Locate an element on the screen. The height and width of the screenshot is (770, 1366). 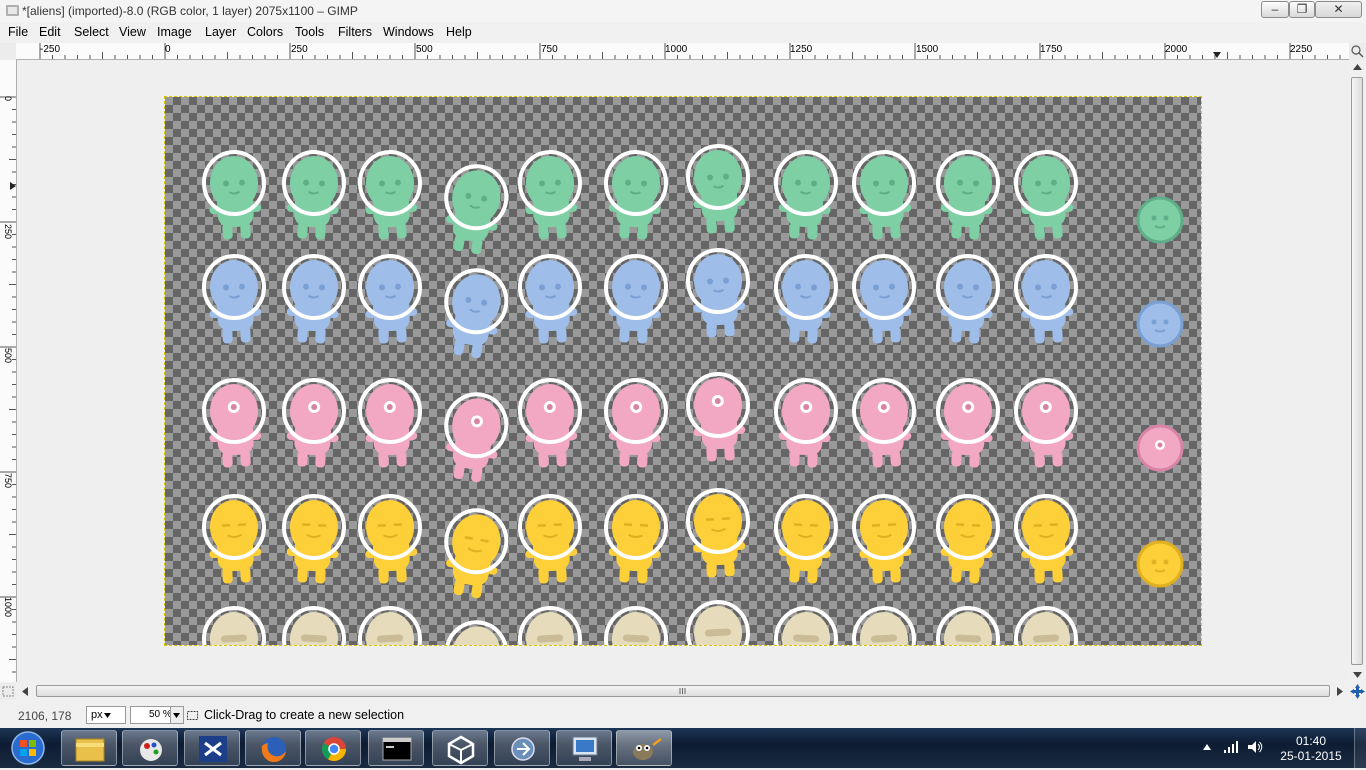
v-ruler-label: 250 is located at coordinates (8, 232).